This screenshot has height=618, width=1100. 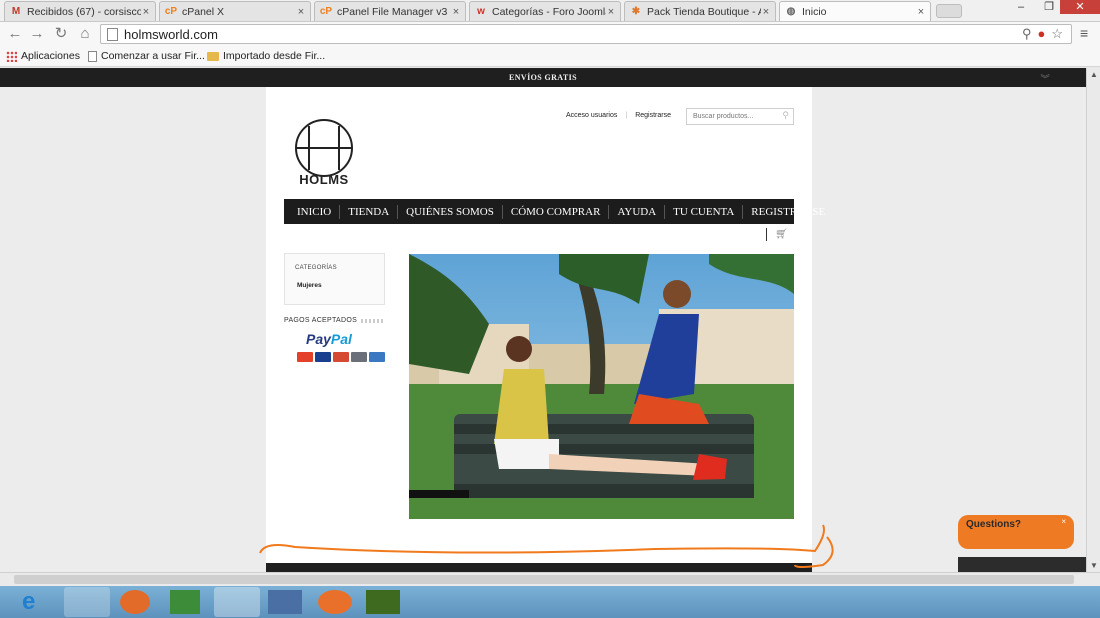 I want to click on nav-item: TU CUENTA, so click(x=704, y=211).